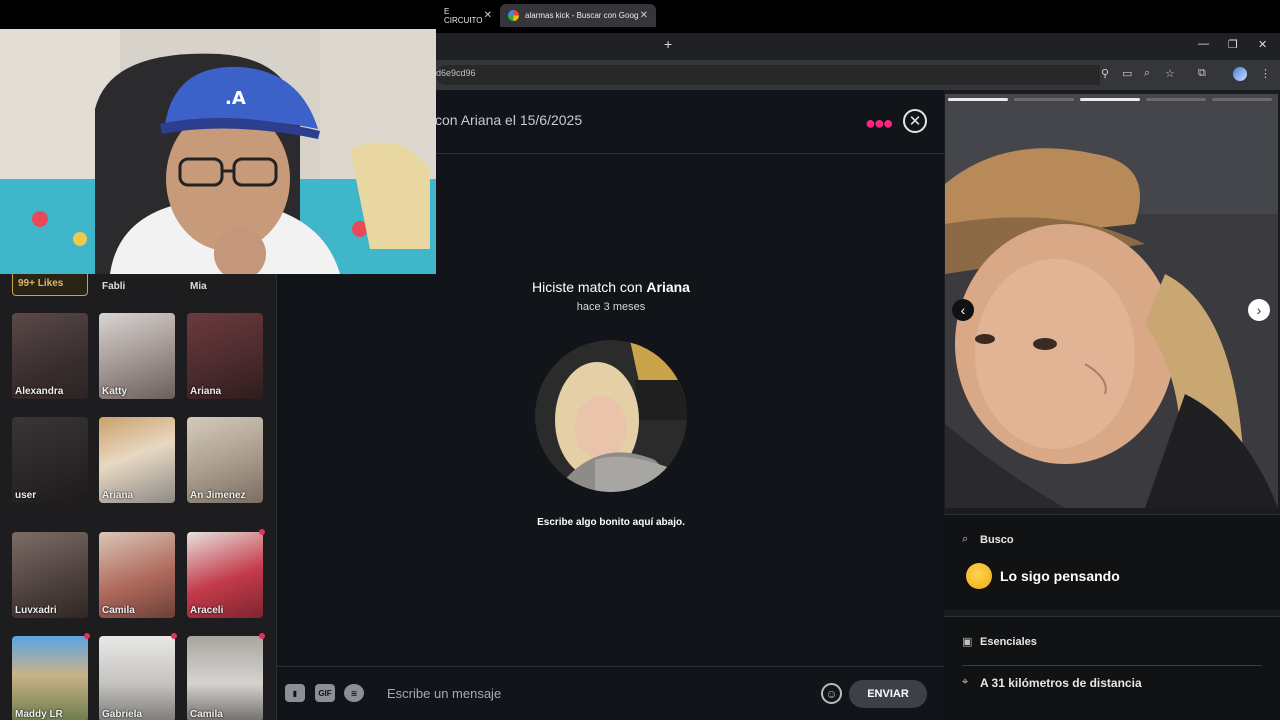 The width and height of the screenshot is (1280, 720). What do you see at coordinates (1105, 73) in the screenshot?
I see `location-icon: ⚲` at bounding box center [1105, 73].